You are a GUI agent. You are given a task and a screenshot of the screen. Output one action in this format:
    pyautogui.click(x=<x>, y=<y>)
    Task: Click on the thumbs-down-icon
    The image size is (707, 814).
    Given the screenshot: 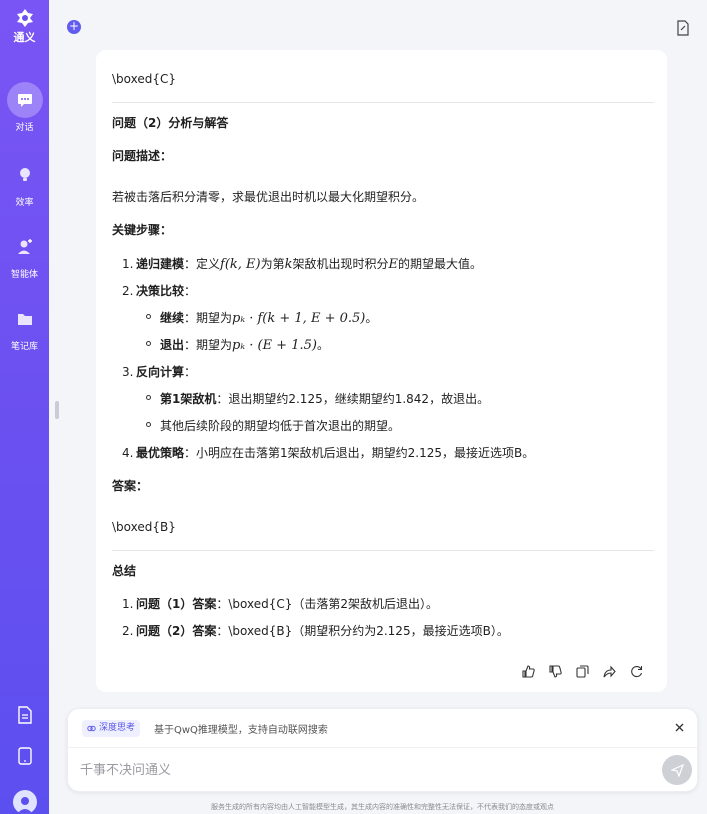 What is the action you would take?
    pyautogui.click(x=555, y=671)
    